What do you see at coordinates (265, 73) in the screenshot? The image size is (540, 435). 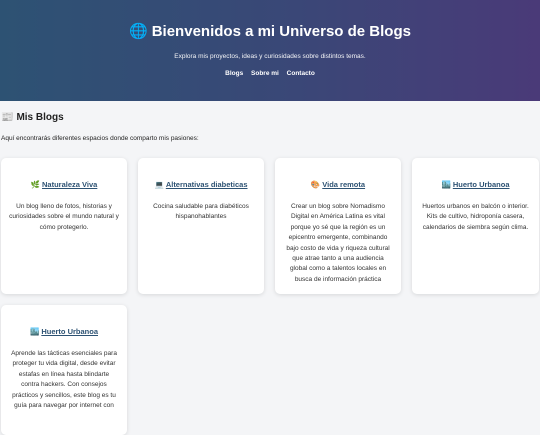 I see `nav-link-sobre-mi: Sobre mi` at bounding box center [265, 73].